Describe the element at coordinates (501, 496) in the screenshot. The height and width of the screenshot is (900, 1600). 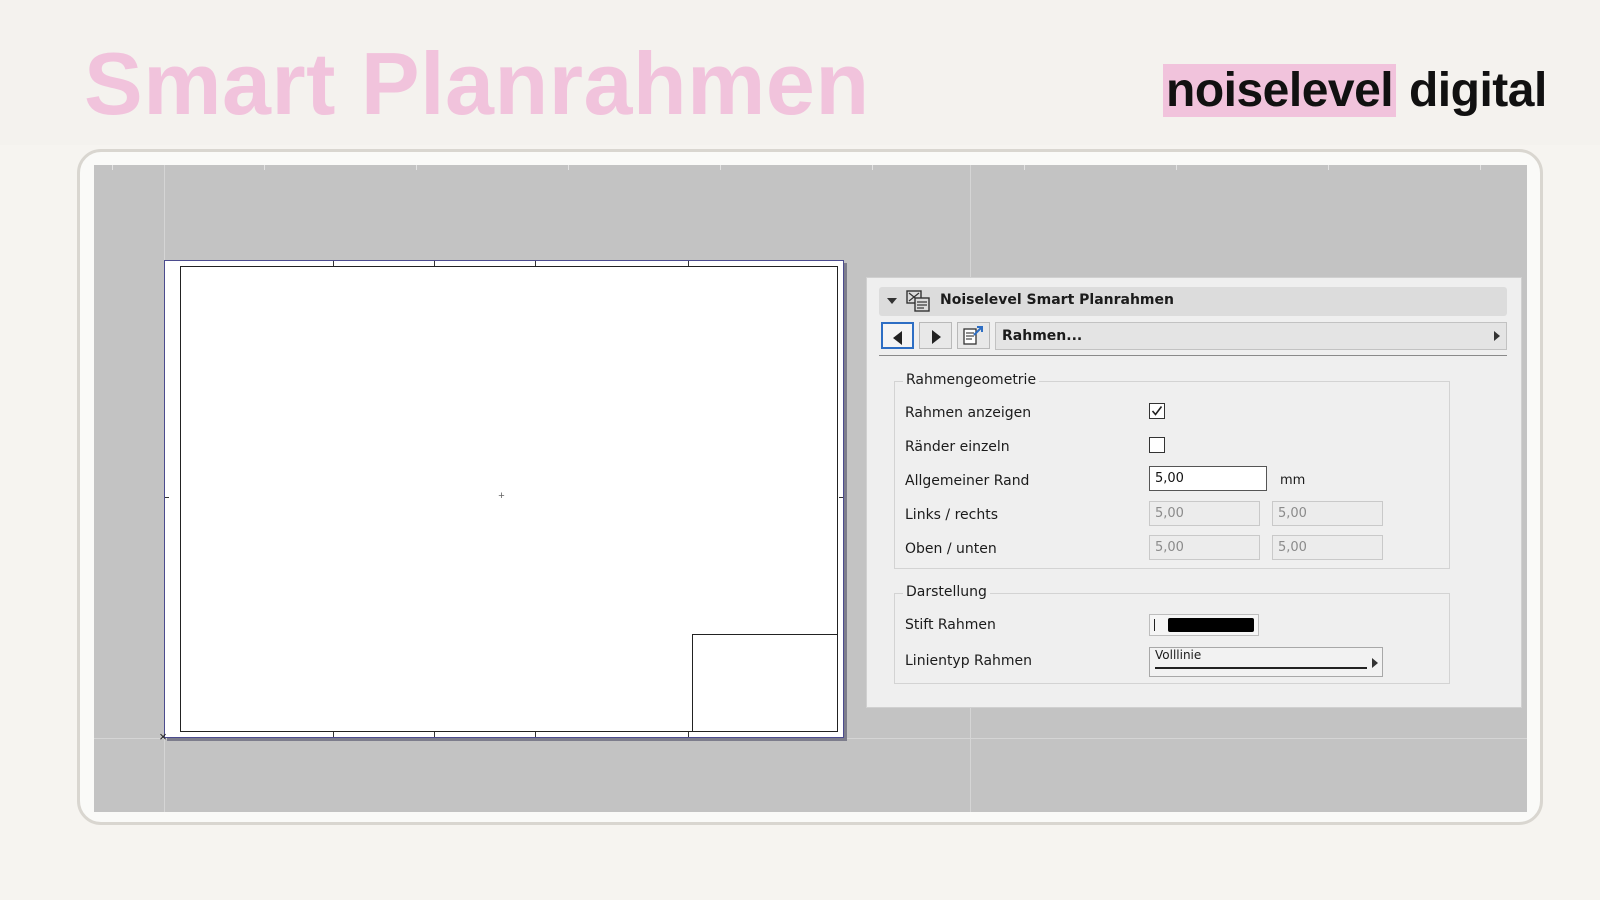
I see `center-mark-icon: +` at that location.